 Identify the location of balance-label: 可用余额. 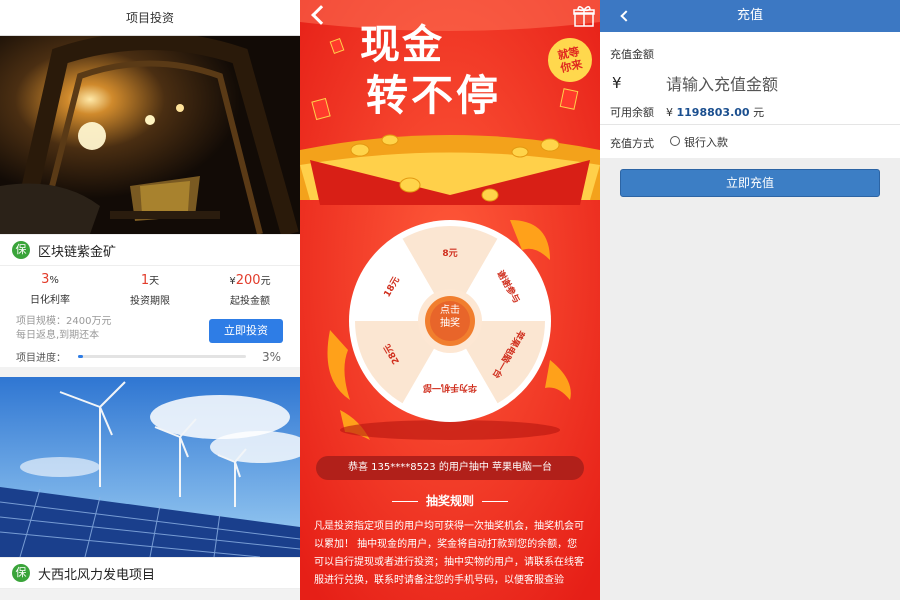
(632, 112).